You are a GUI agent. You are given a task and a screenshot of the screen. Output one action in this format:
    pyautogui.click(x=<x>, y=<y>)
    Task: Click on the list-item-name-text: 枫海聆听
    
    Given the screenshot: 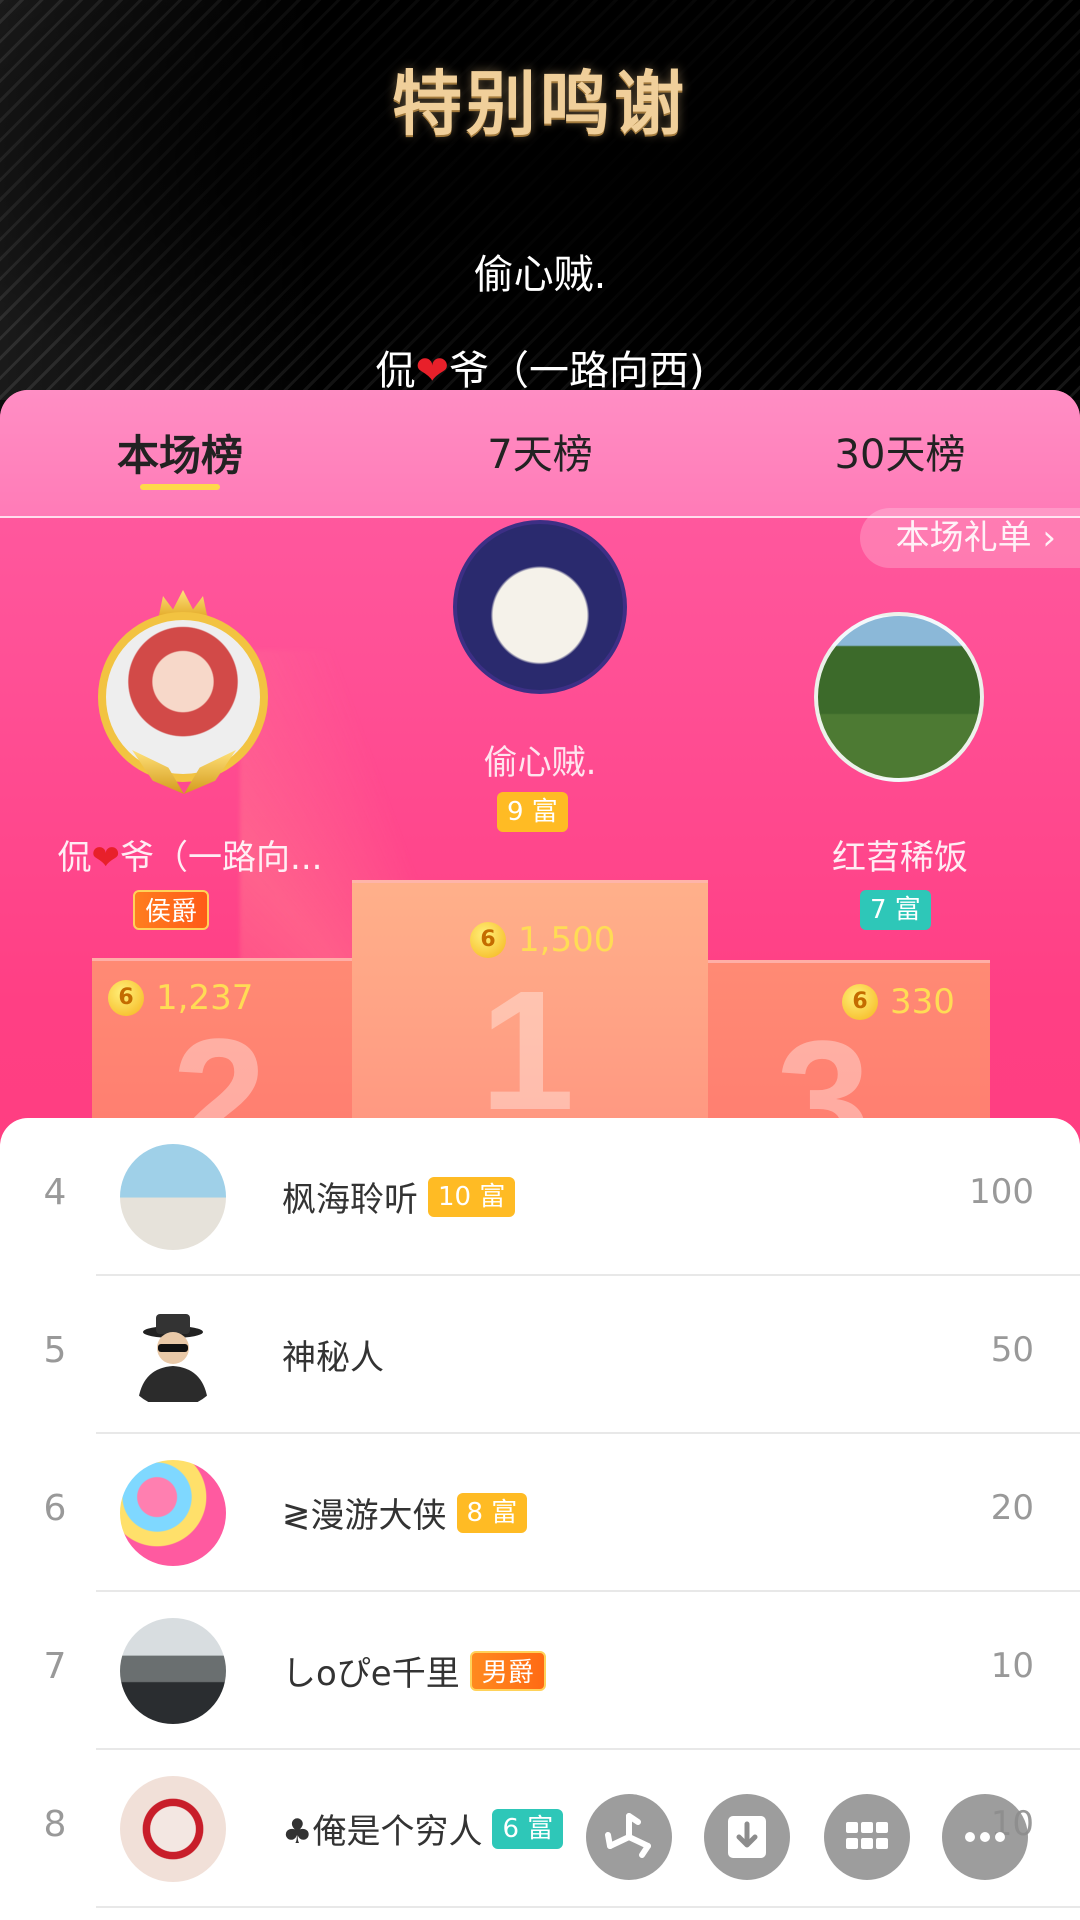 What is the action you would take?
    pyautogui.click(x=350, y=1200)
    